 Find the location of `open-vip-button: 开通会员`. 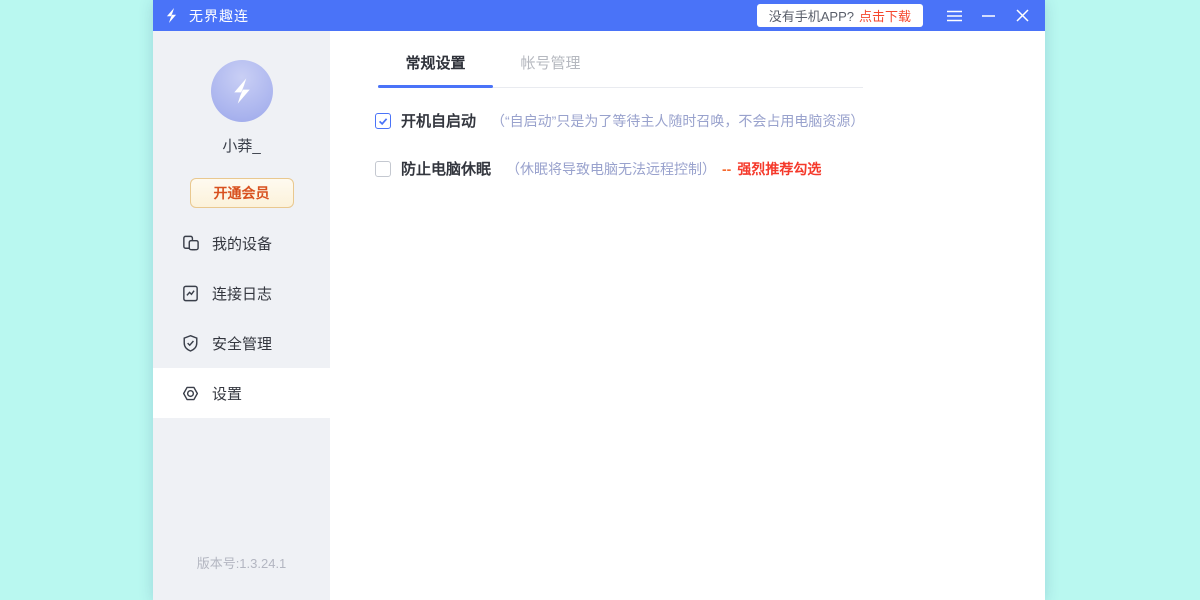

open-vip-button: 开通会员 is located at coordinates (241, 193).